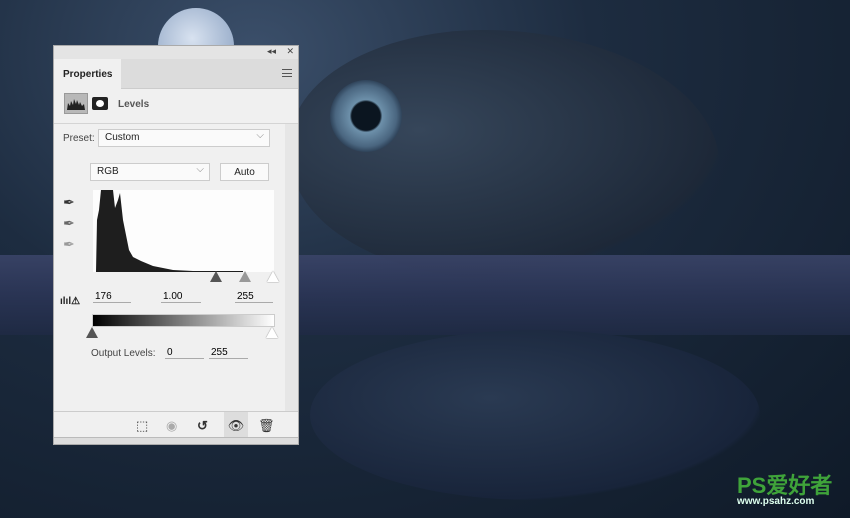  Describe the element at coordinates (87, 74) in the screenshot. I see `tab-properties: Properties` at that location.